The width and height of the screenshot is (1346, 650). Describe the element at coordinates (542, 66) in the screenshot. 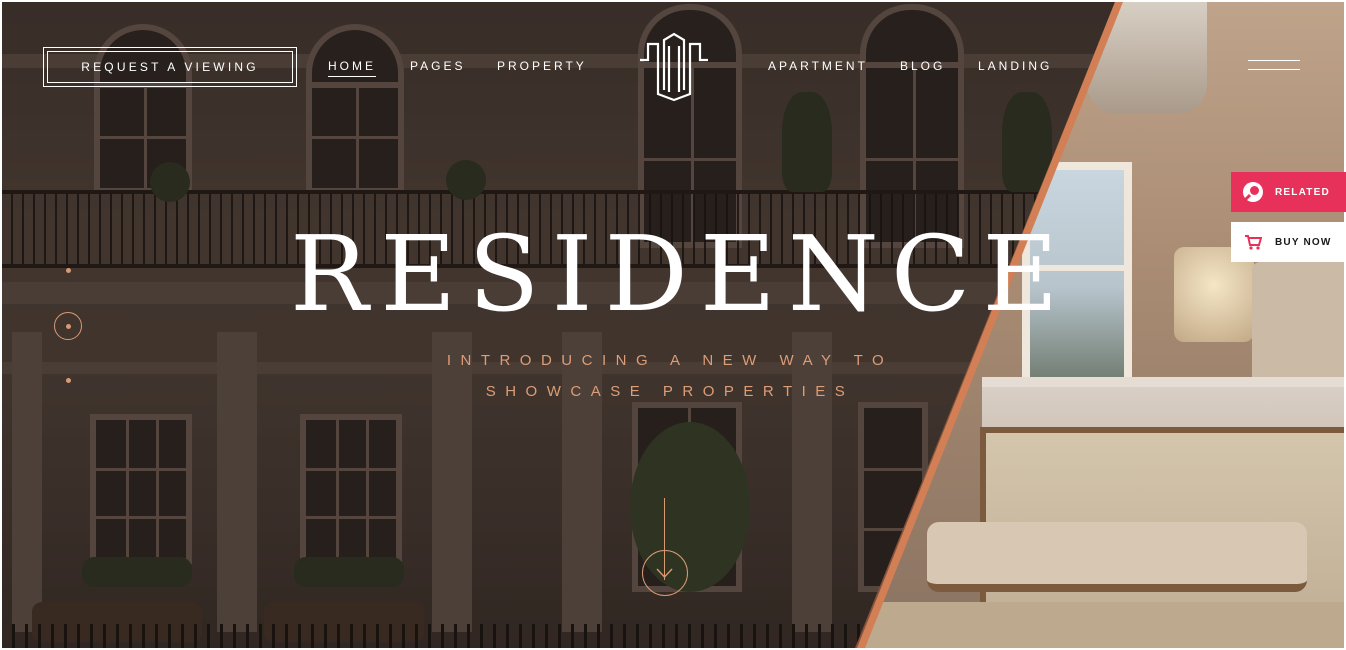

I see `nav-property: PROPERTY` at that location.